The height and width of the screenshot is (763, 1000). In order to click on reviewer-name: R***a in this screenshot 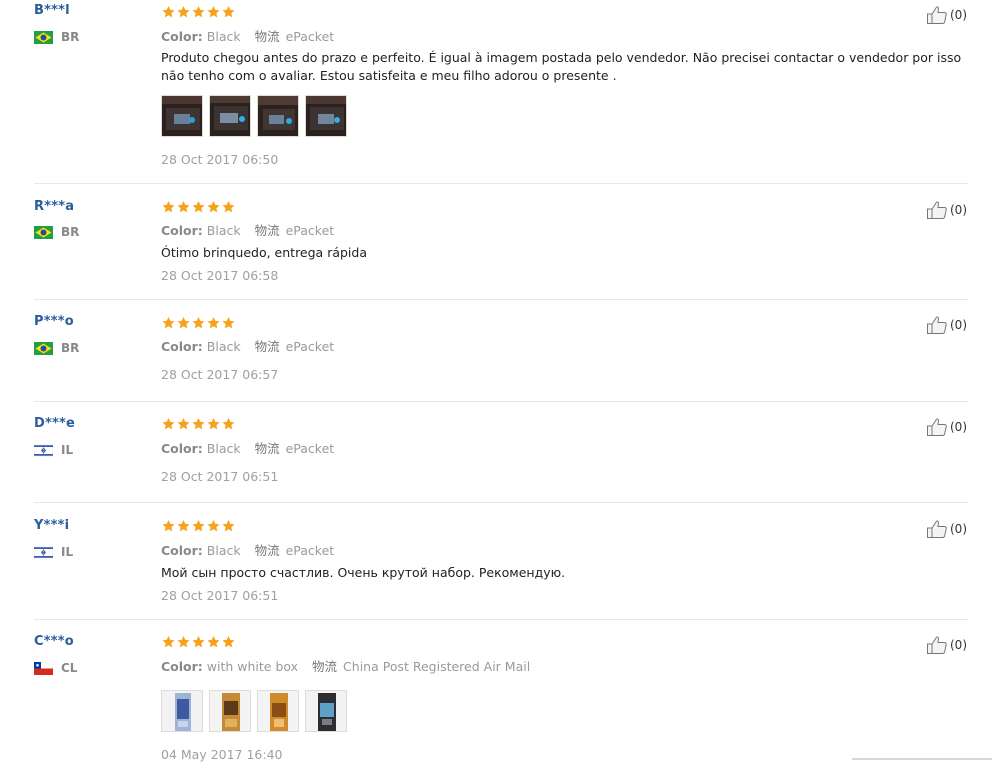, I will do `click(54, 206)`.